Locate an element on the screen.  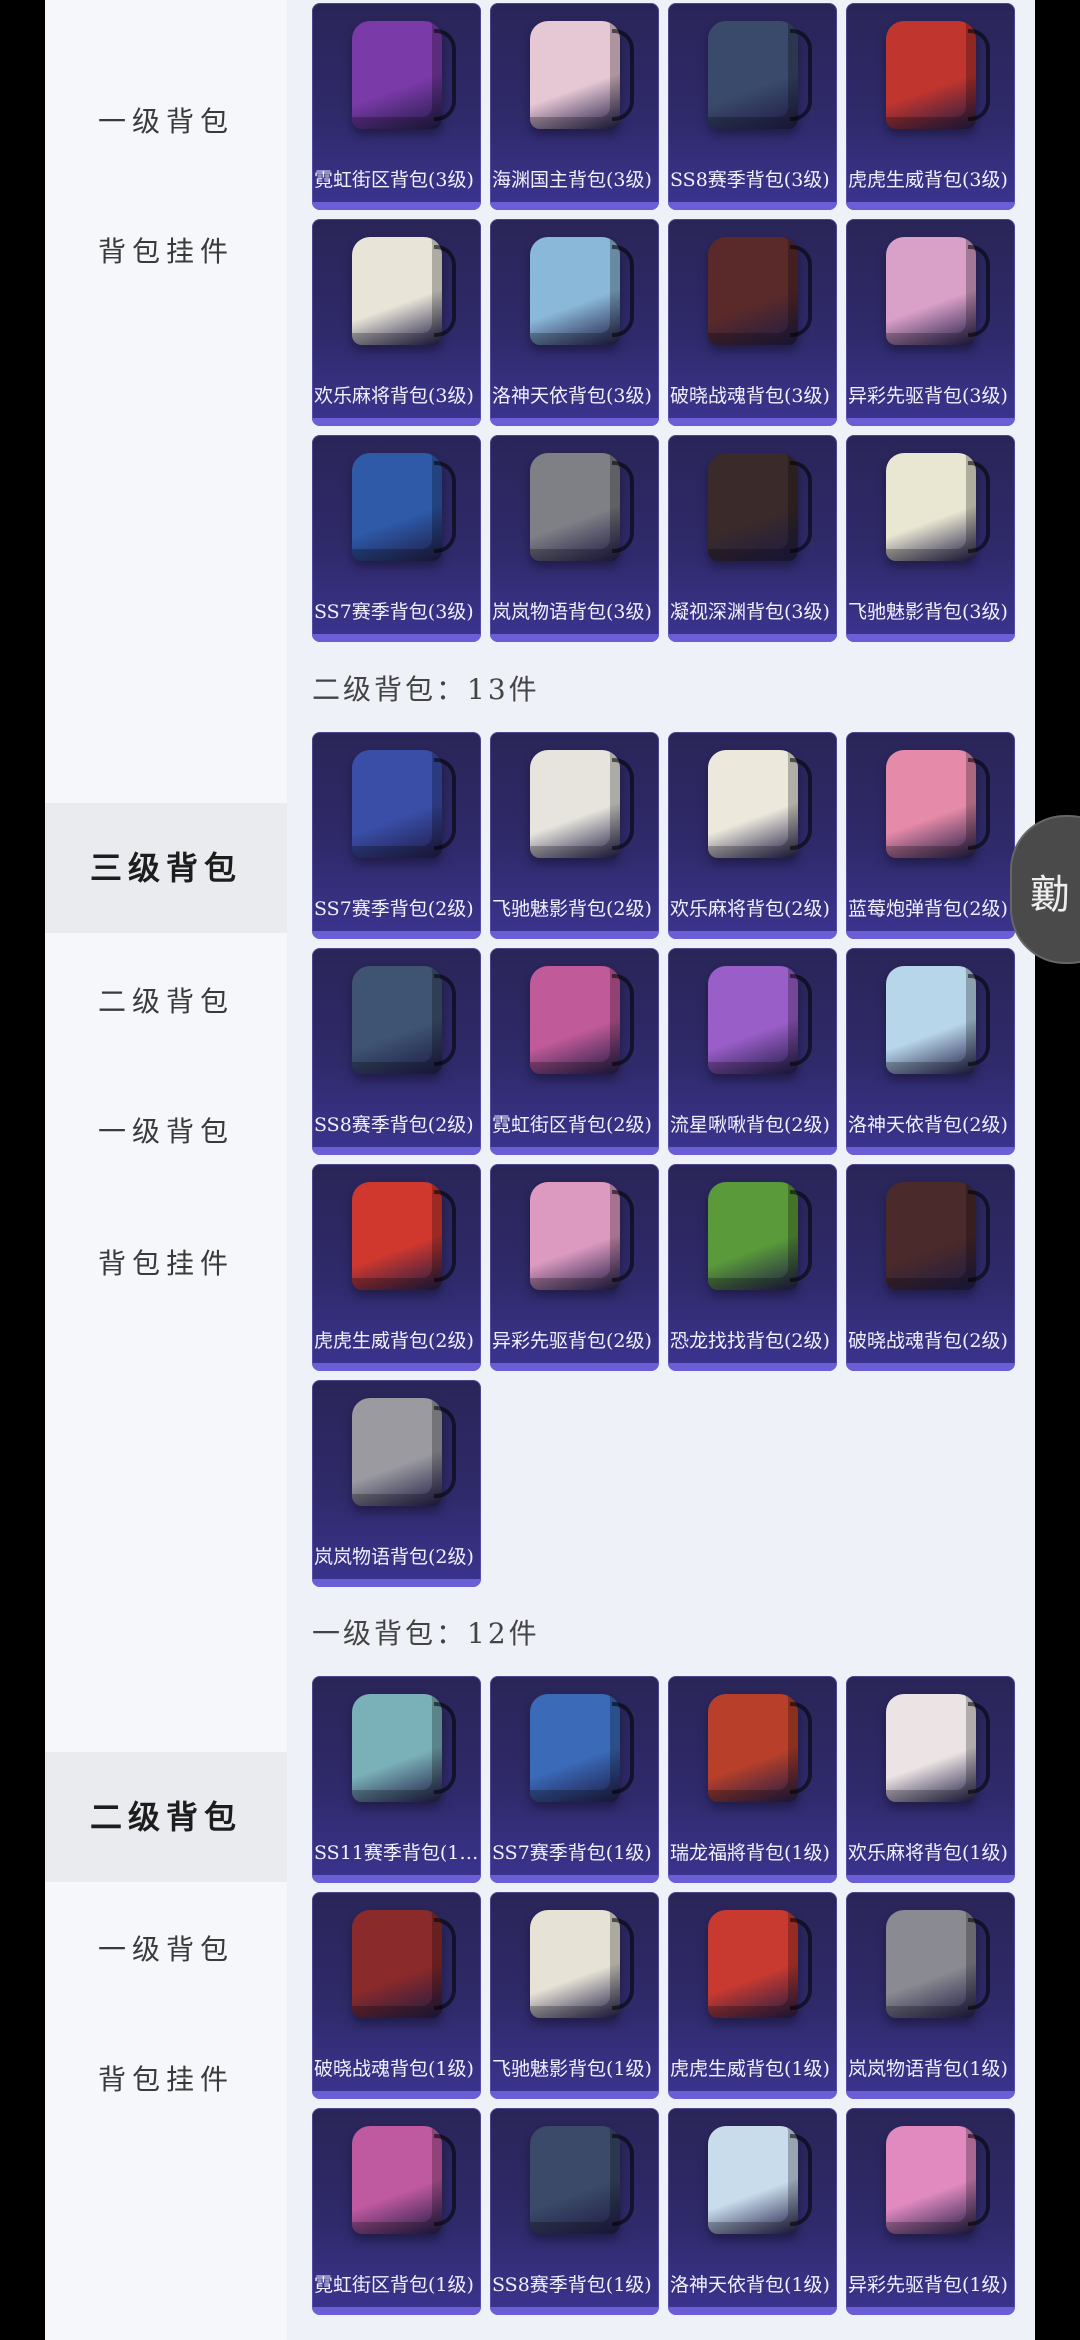
backpack-card: 虎虎生威背包(1级) is located at coordinates (752, 1995).